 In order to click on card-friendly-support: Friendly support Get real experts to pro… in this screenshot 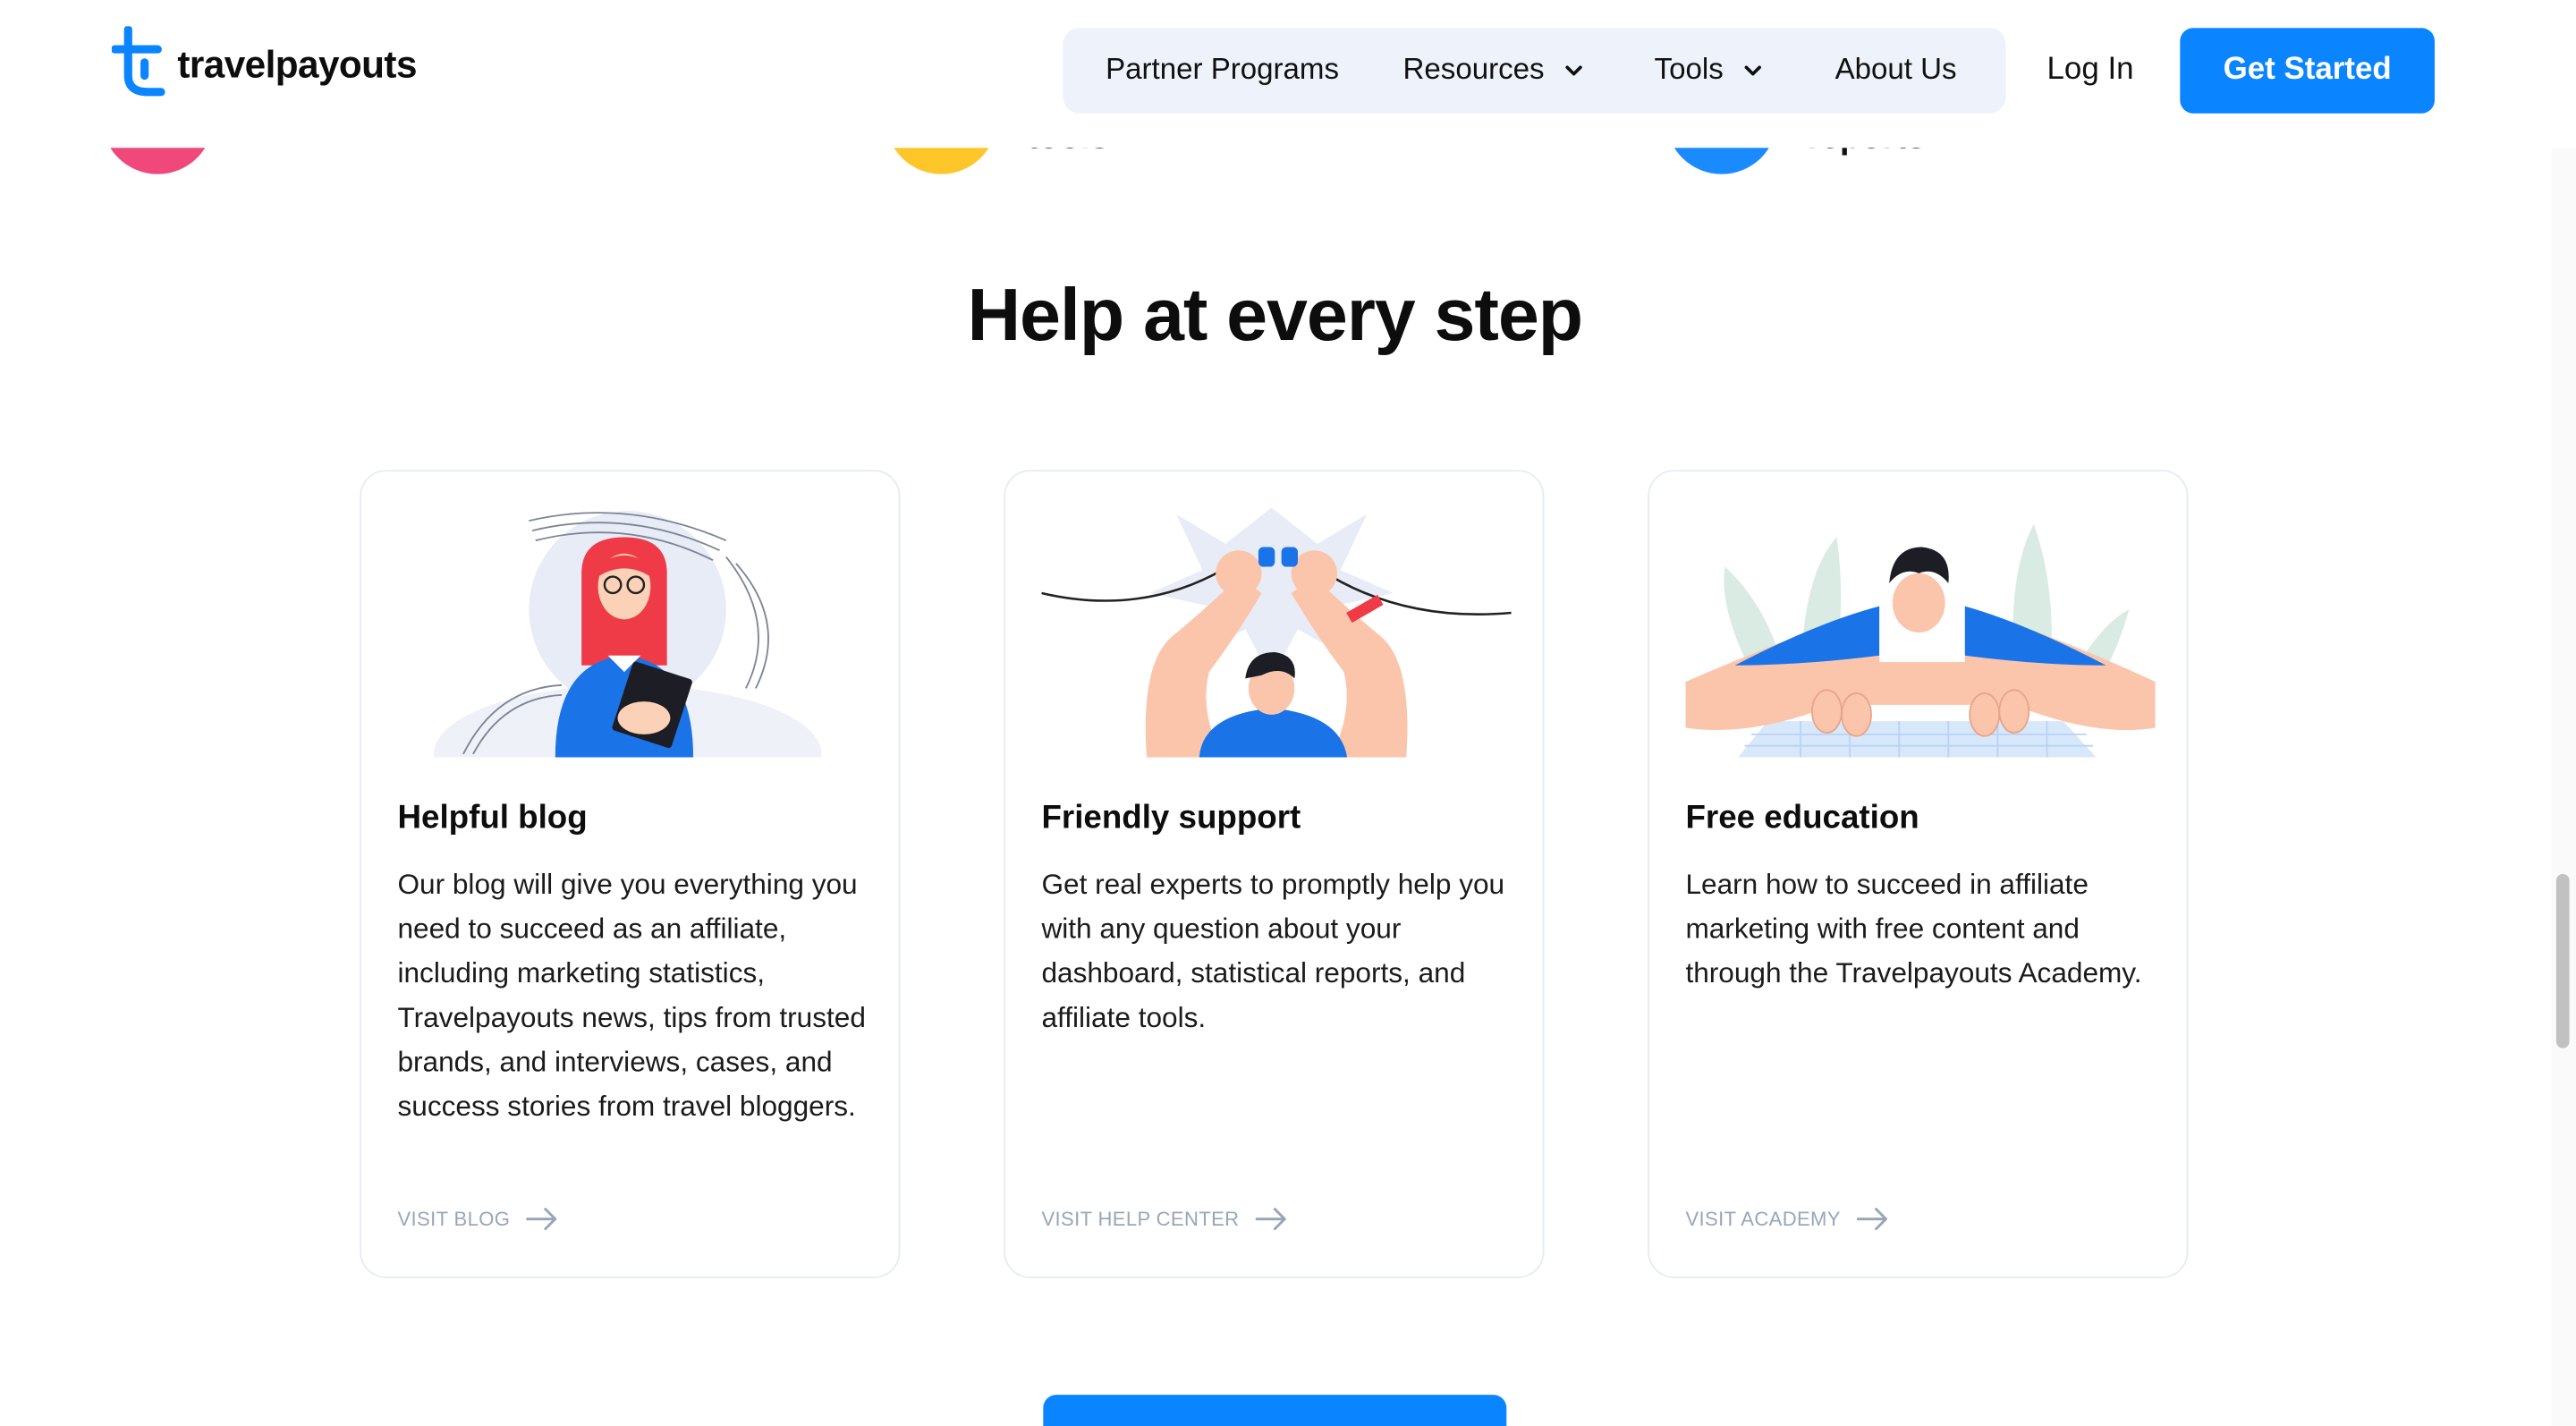, I will do `click(1274, 874)`.